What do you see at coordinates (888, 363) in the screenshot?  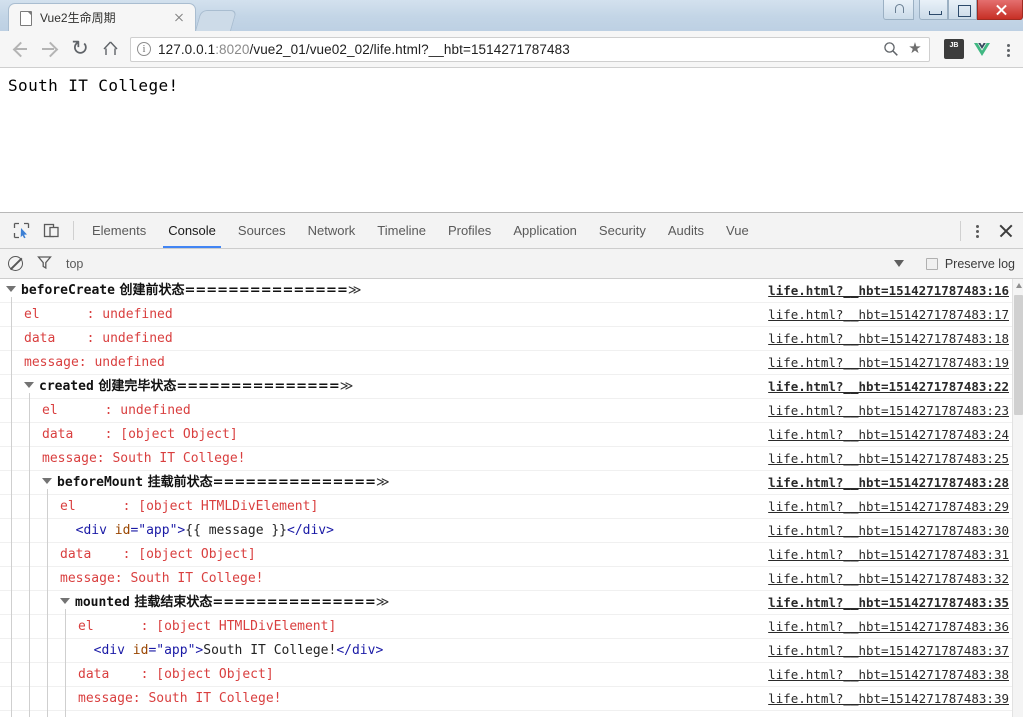 I see `source-link: life.html?__hbt=1514271787483:19` at bounding box center [888, 363].